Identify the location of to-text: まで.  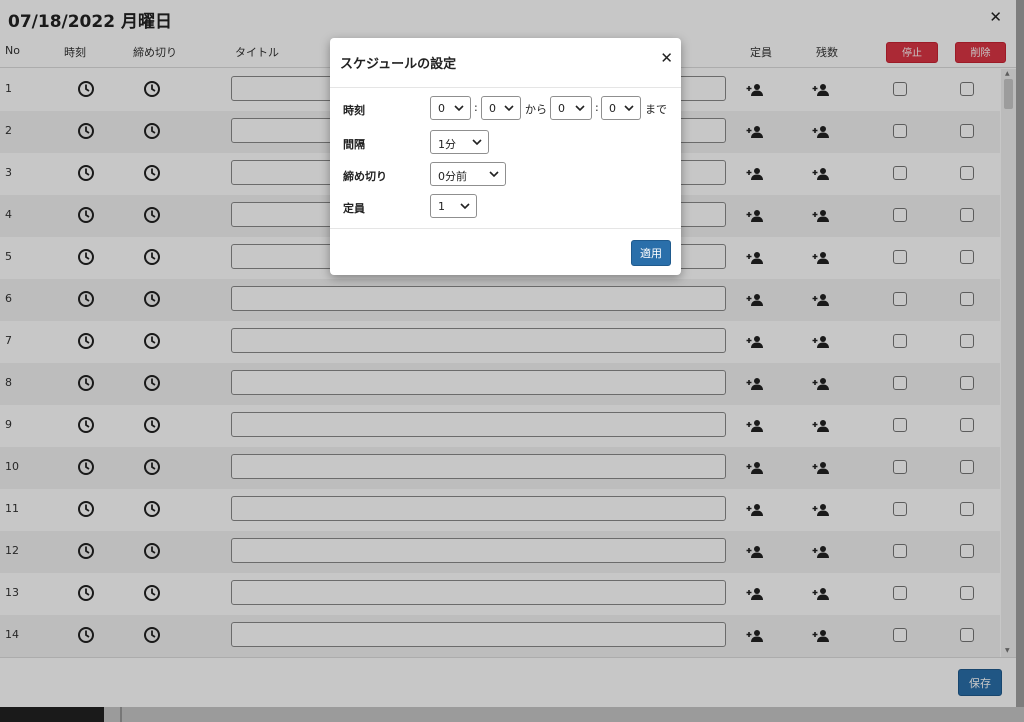
(656, 109).